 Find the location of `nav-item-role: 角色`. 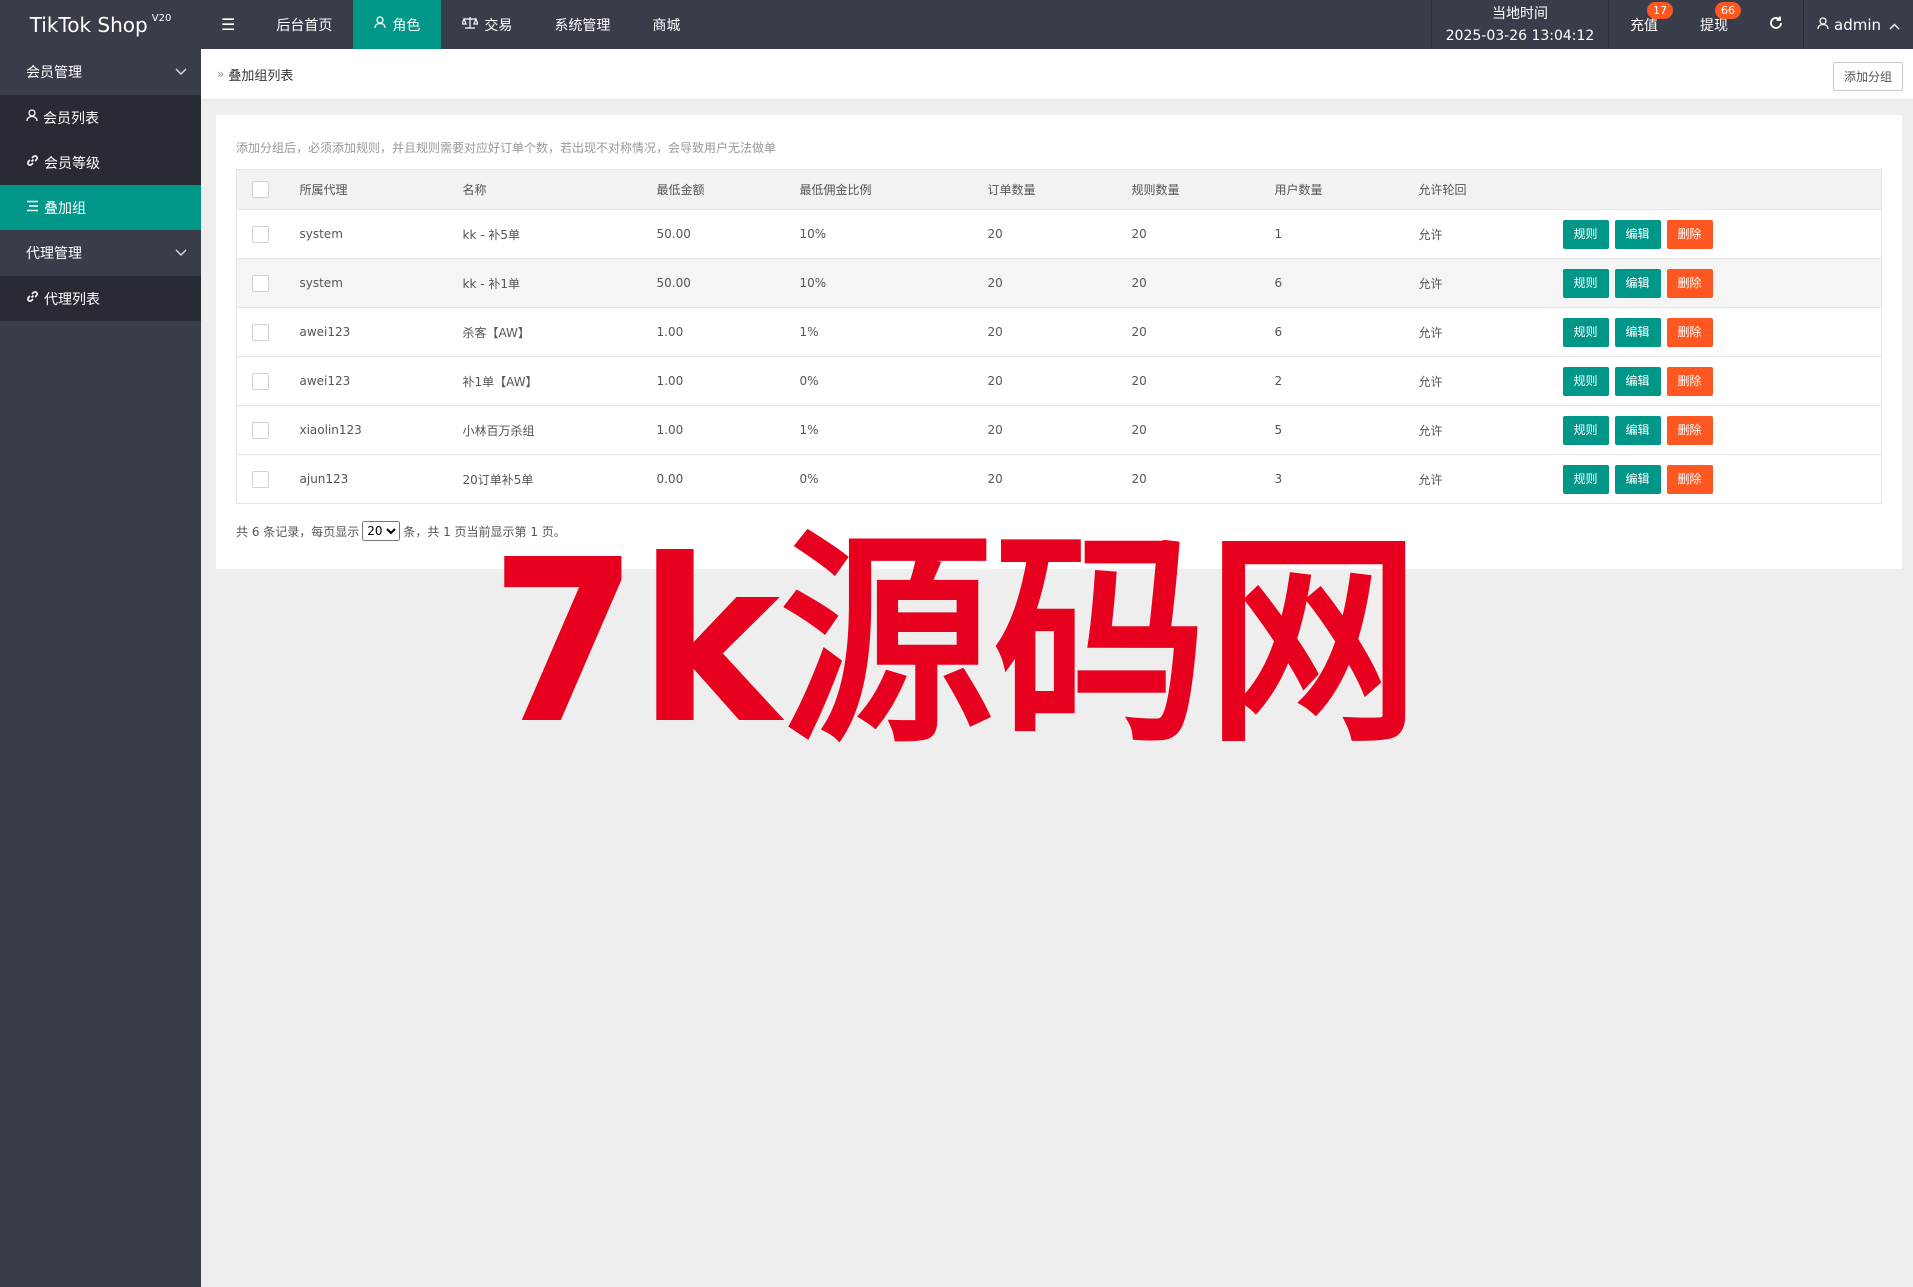

nav-item-role: 角色 is located at coordinates (397, 24).